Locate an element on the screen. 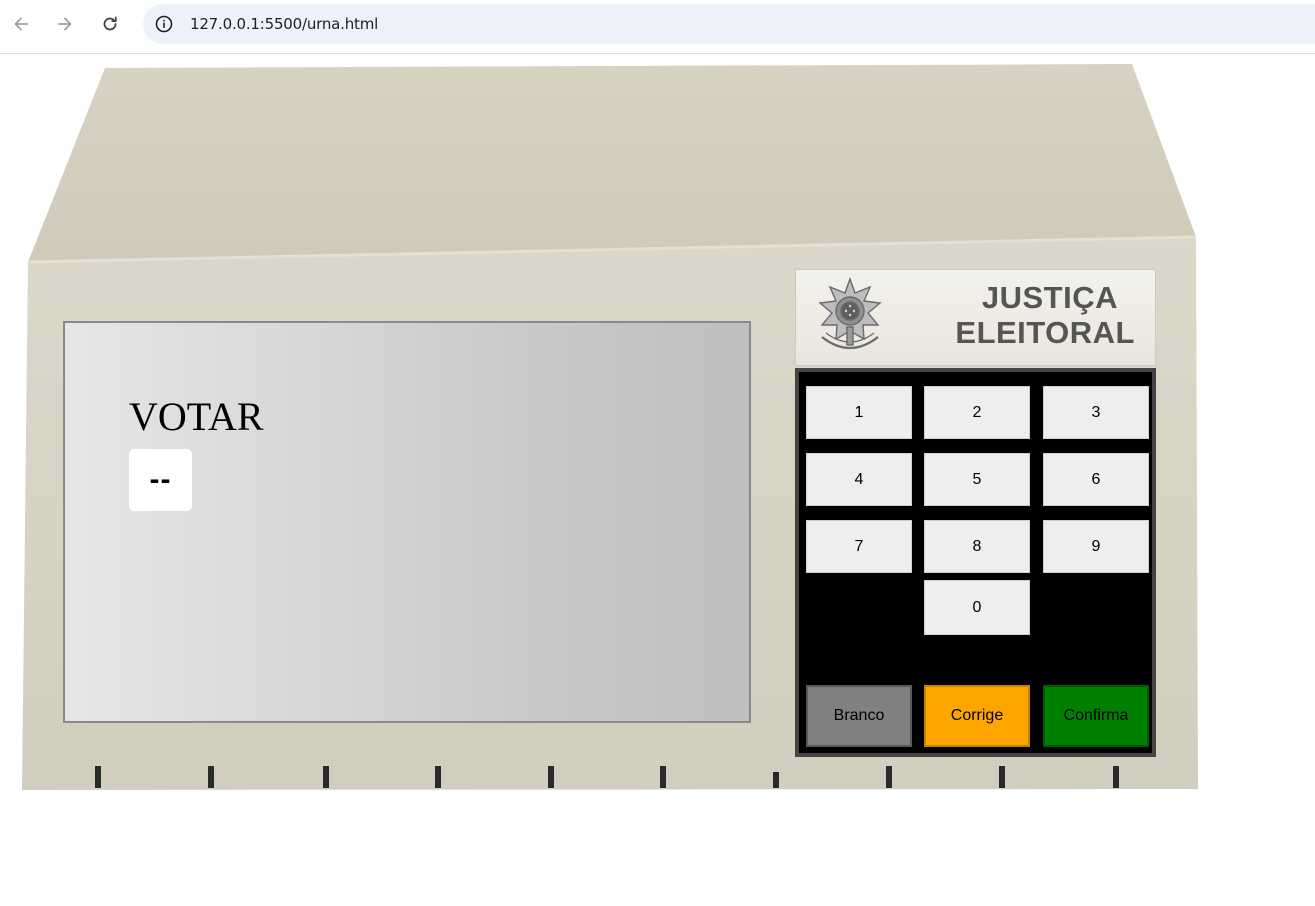  confirma-button: Confirma is located at coordinates (1096, 716).